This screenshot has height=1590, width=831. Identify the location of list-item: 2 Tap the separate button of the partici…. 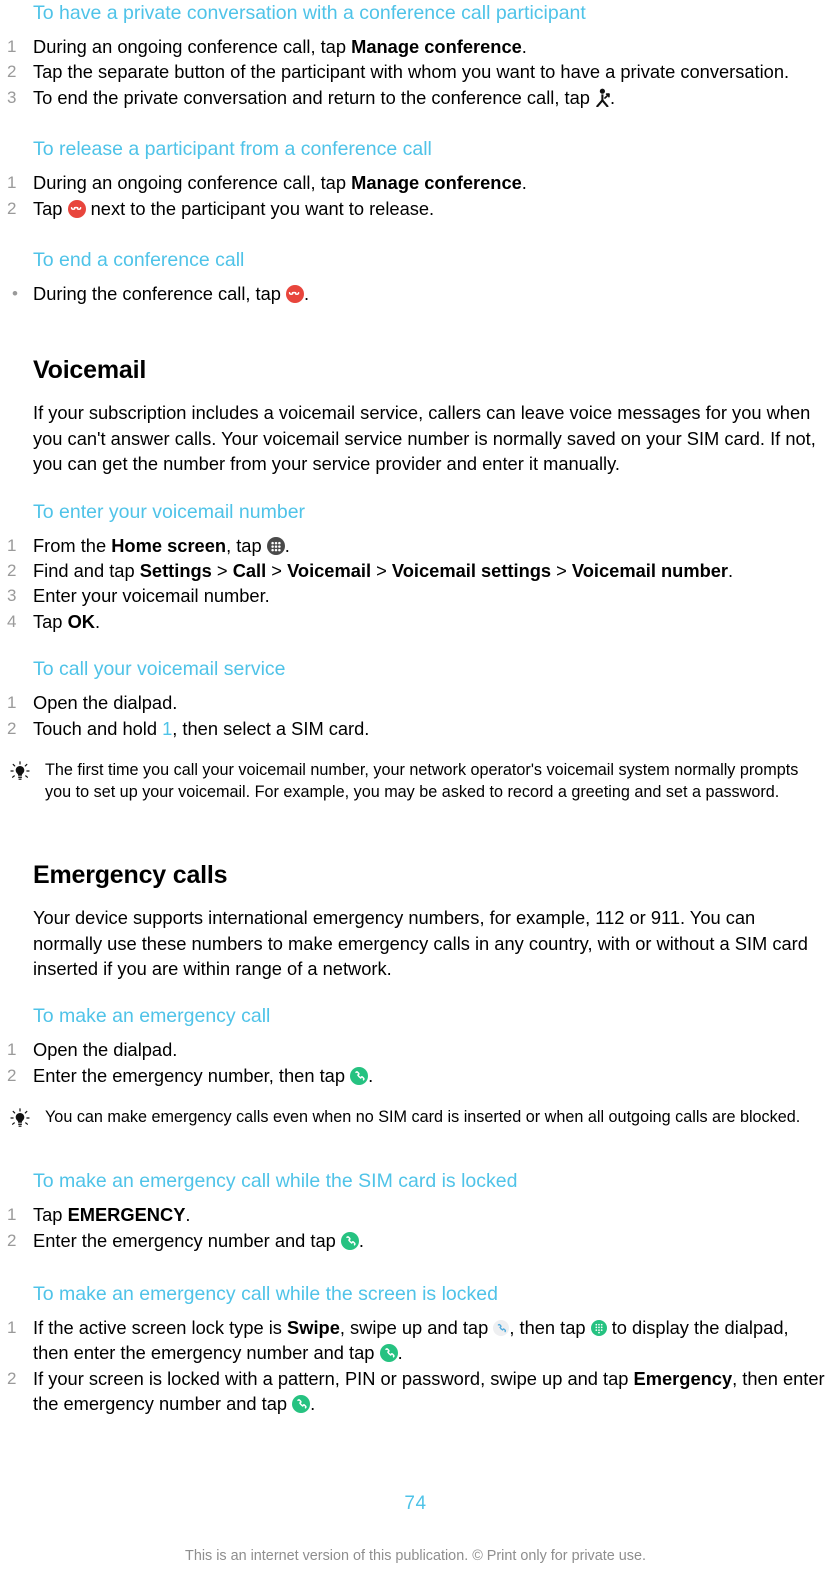
(415, 71).